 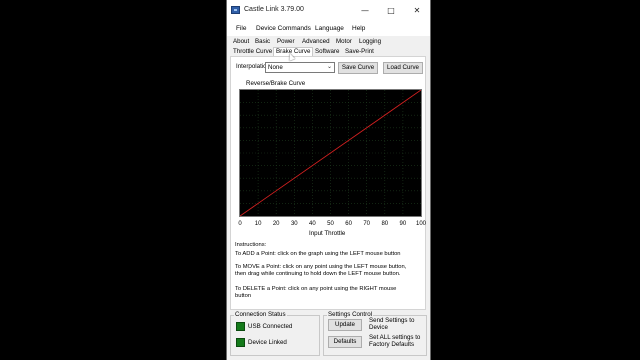 I want to click on x-tick-label: 60, so click(x=348, y=224).